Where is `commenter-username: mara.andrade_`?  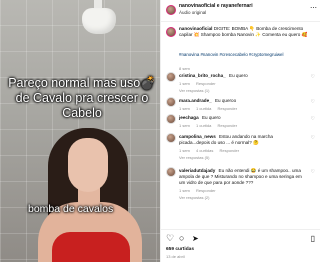
commenter-username: mara.andrade_ is located at coordinates (195, 100).